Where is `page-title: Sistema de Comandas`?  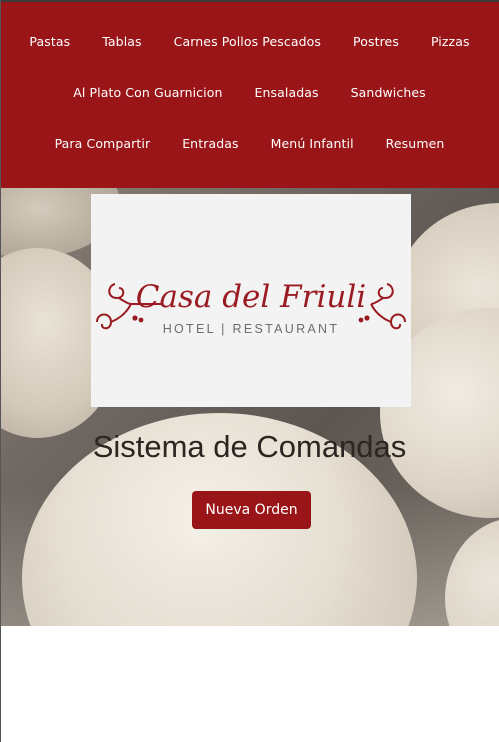
page-title: Sistema de Comandas is located at coordinates (249, 446).